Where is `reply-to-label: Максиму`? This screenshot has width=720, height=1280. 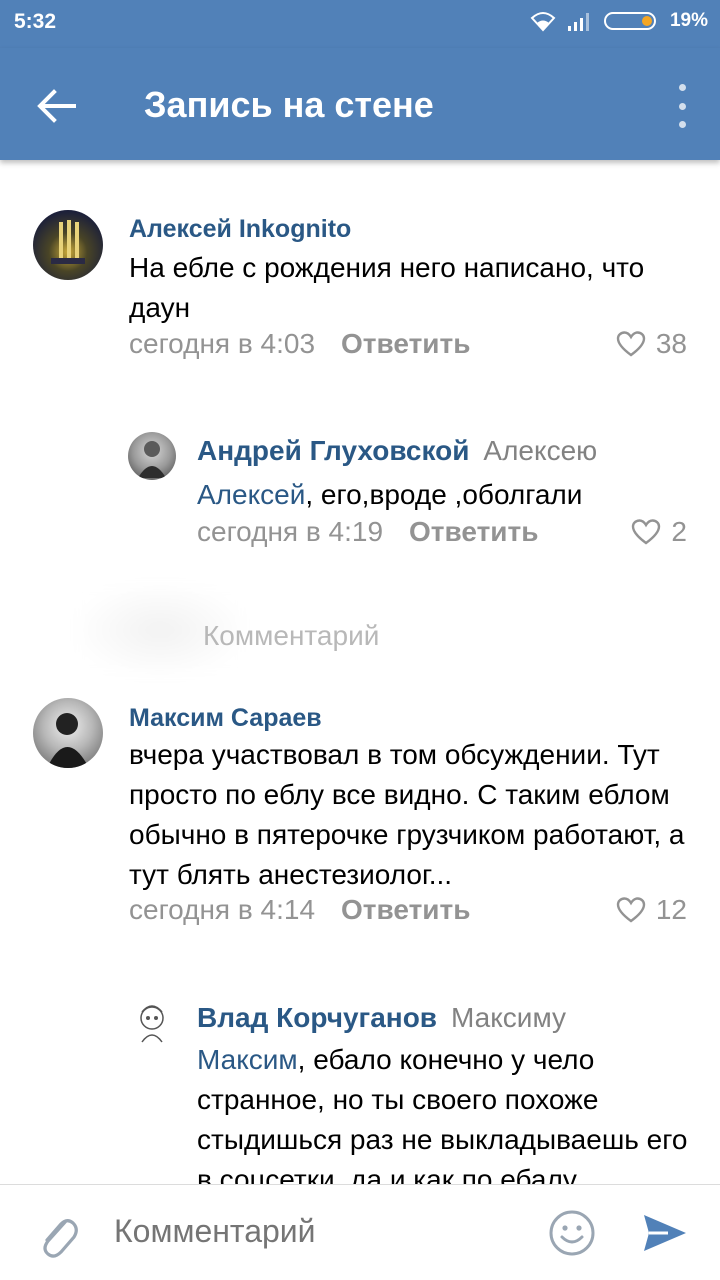 reply-to-label: Максиму is located at coordinates (508, 1017).